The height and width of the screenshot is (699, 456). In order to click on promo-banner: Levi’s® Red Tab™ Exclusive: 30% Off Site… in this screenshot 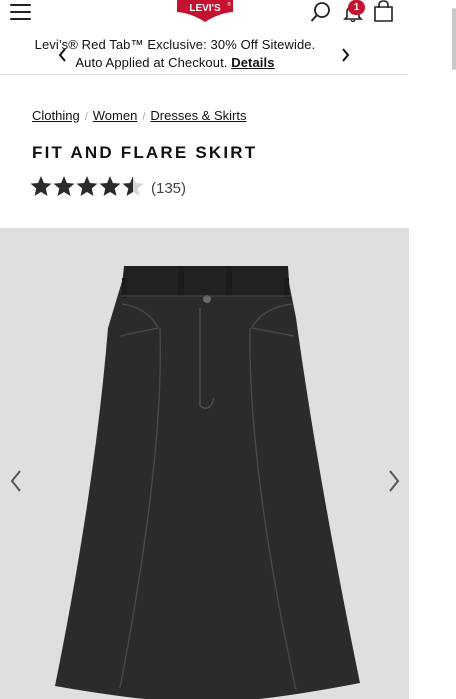, I will do `click(204, 56)`.